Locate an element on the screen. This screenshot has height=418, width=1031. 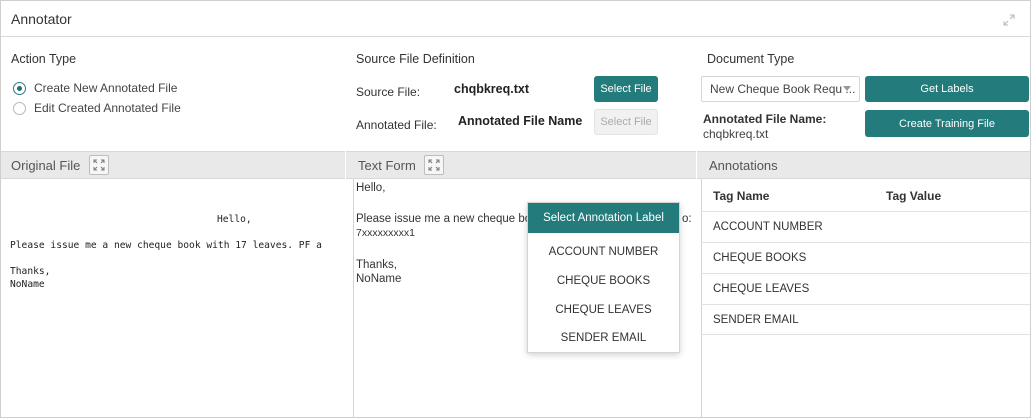
text-form-bar: Text Form is located at coordinates (521, 165).